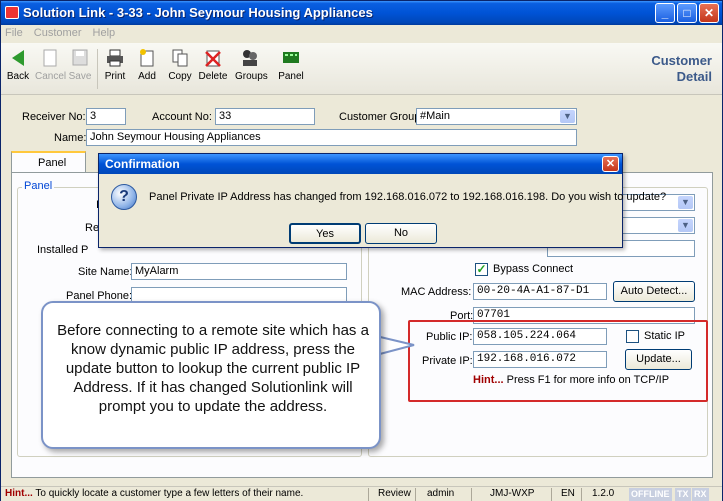 This screenshot has width=723, height=501. What do you see at coordinates (394, 493) in the screenshot?
I see `status-review: Review` at bounding box center [394, 493].